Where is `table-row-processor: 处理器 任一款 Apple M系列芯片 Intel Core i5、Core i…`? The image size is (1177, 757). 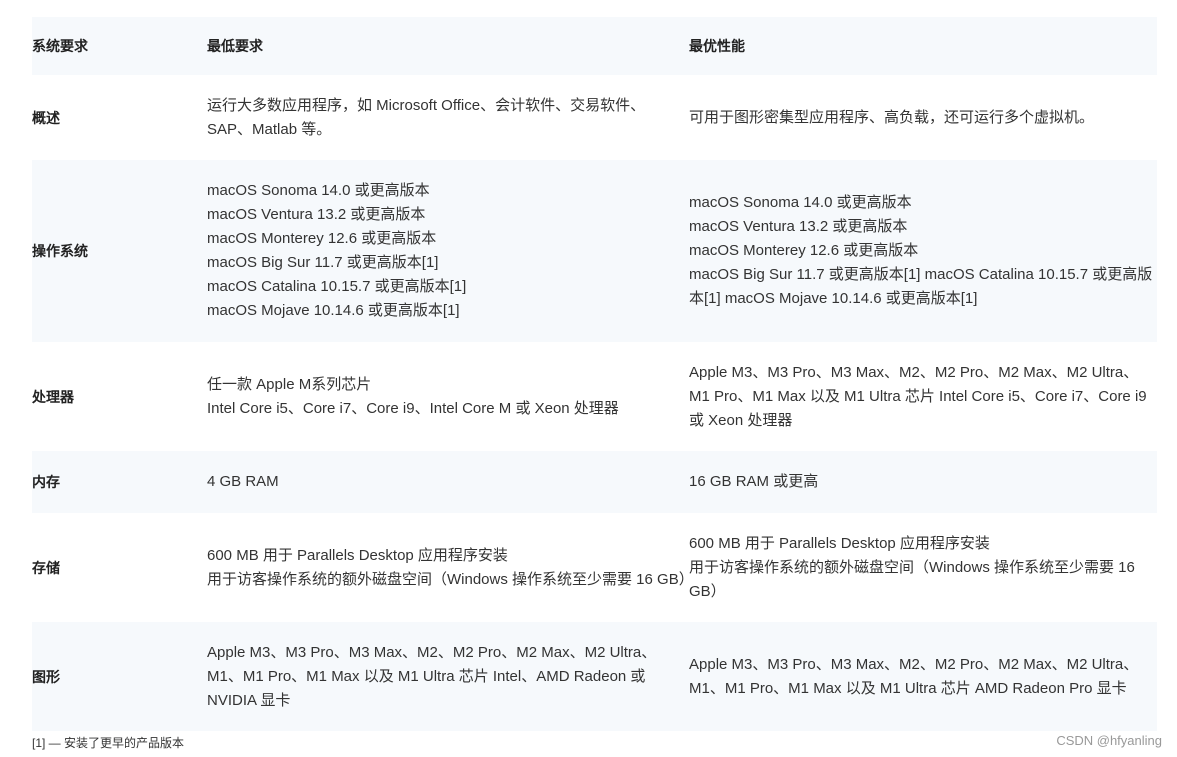 table-row-processor: 处理器 任一款 Apple M系列芯片 Intel Core i5、Core i… is located at coordinates (594, 396).